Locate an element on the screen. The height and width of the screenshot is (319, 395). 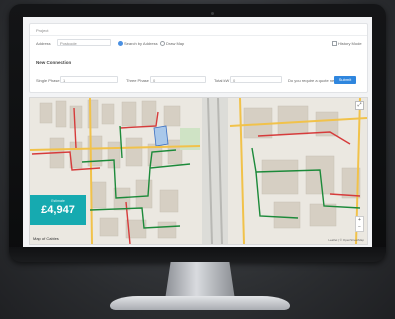
submit-button: Submit is located at coordinates (345, 80).